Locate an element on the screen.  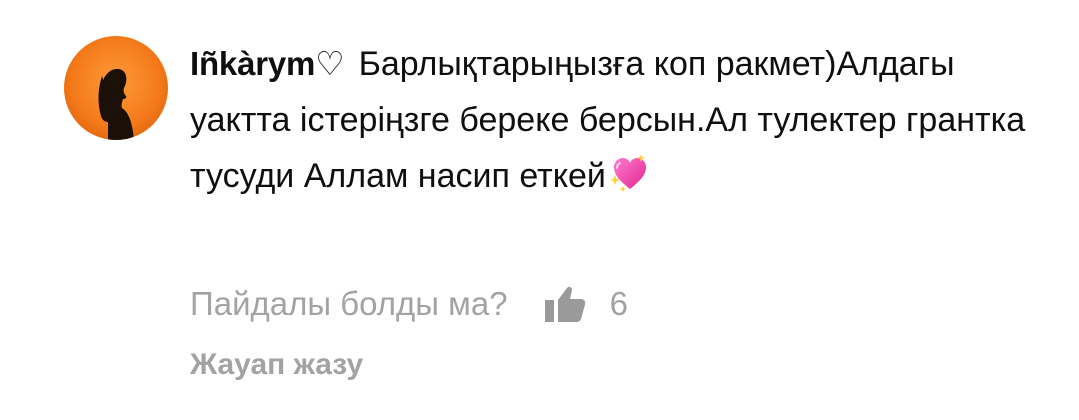
avatar is located at coordinates (116, 88).